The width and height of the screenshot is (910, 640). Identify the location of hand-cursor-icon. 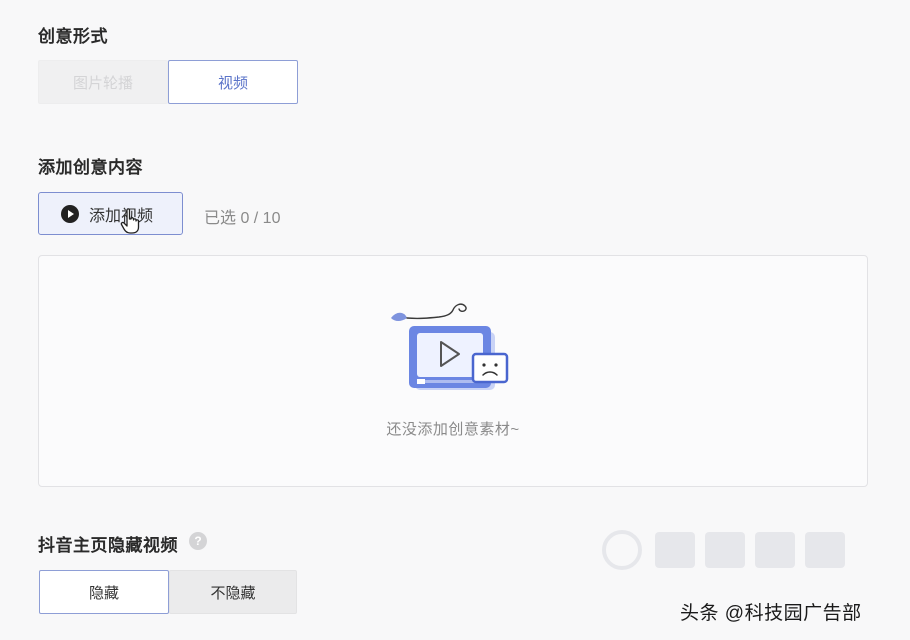
(130, 221).